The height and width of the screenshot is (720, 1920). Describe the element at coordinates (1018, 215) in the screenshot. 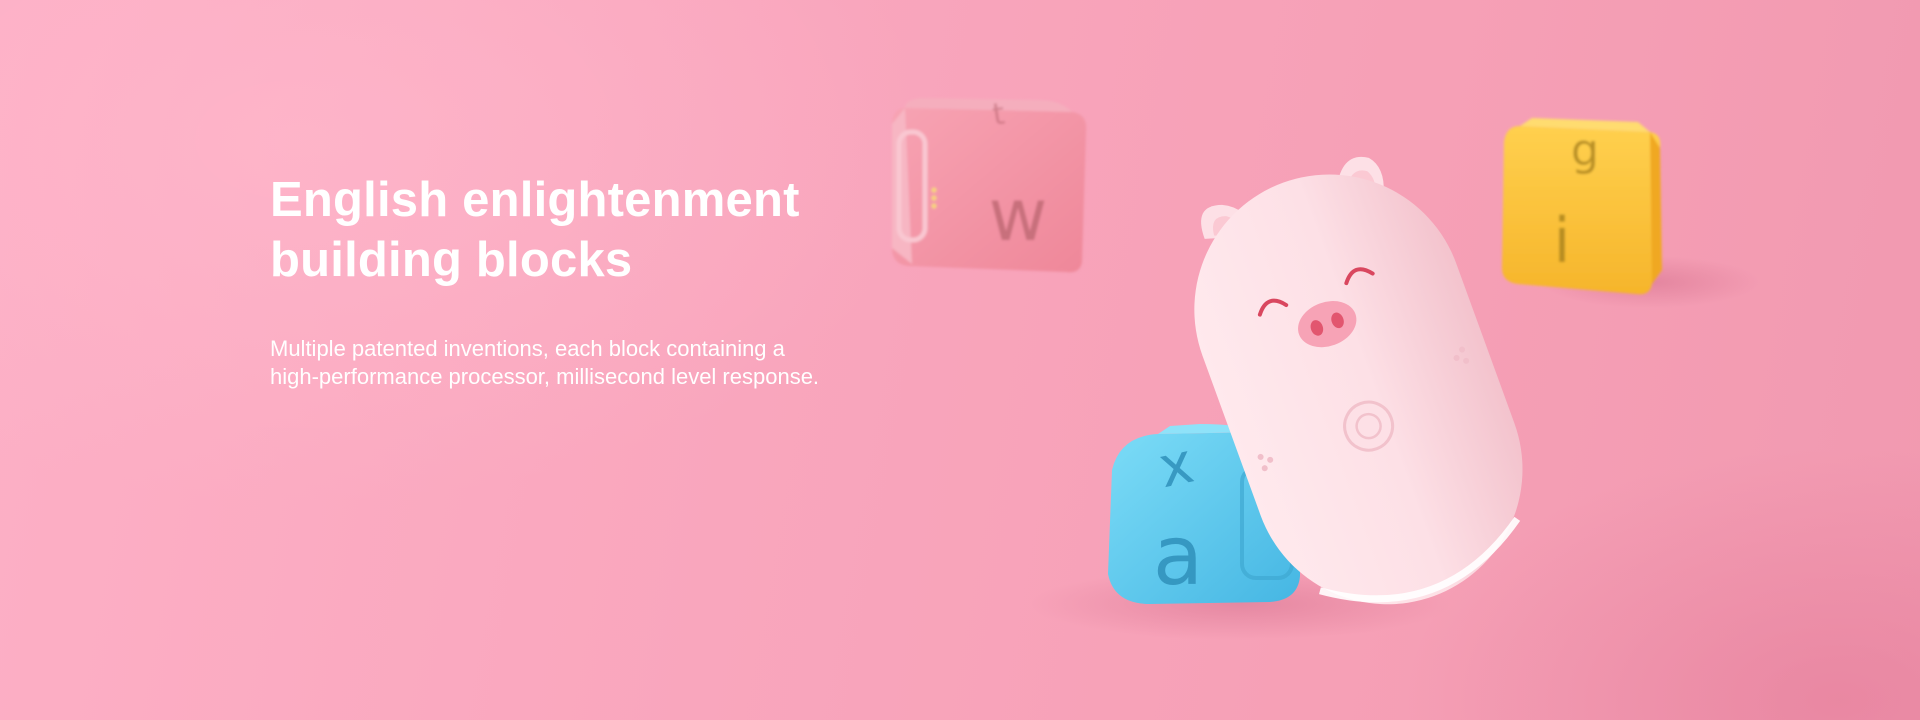

I see `pink-block-letter-front: w` at that location.